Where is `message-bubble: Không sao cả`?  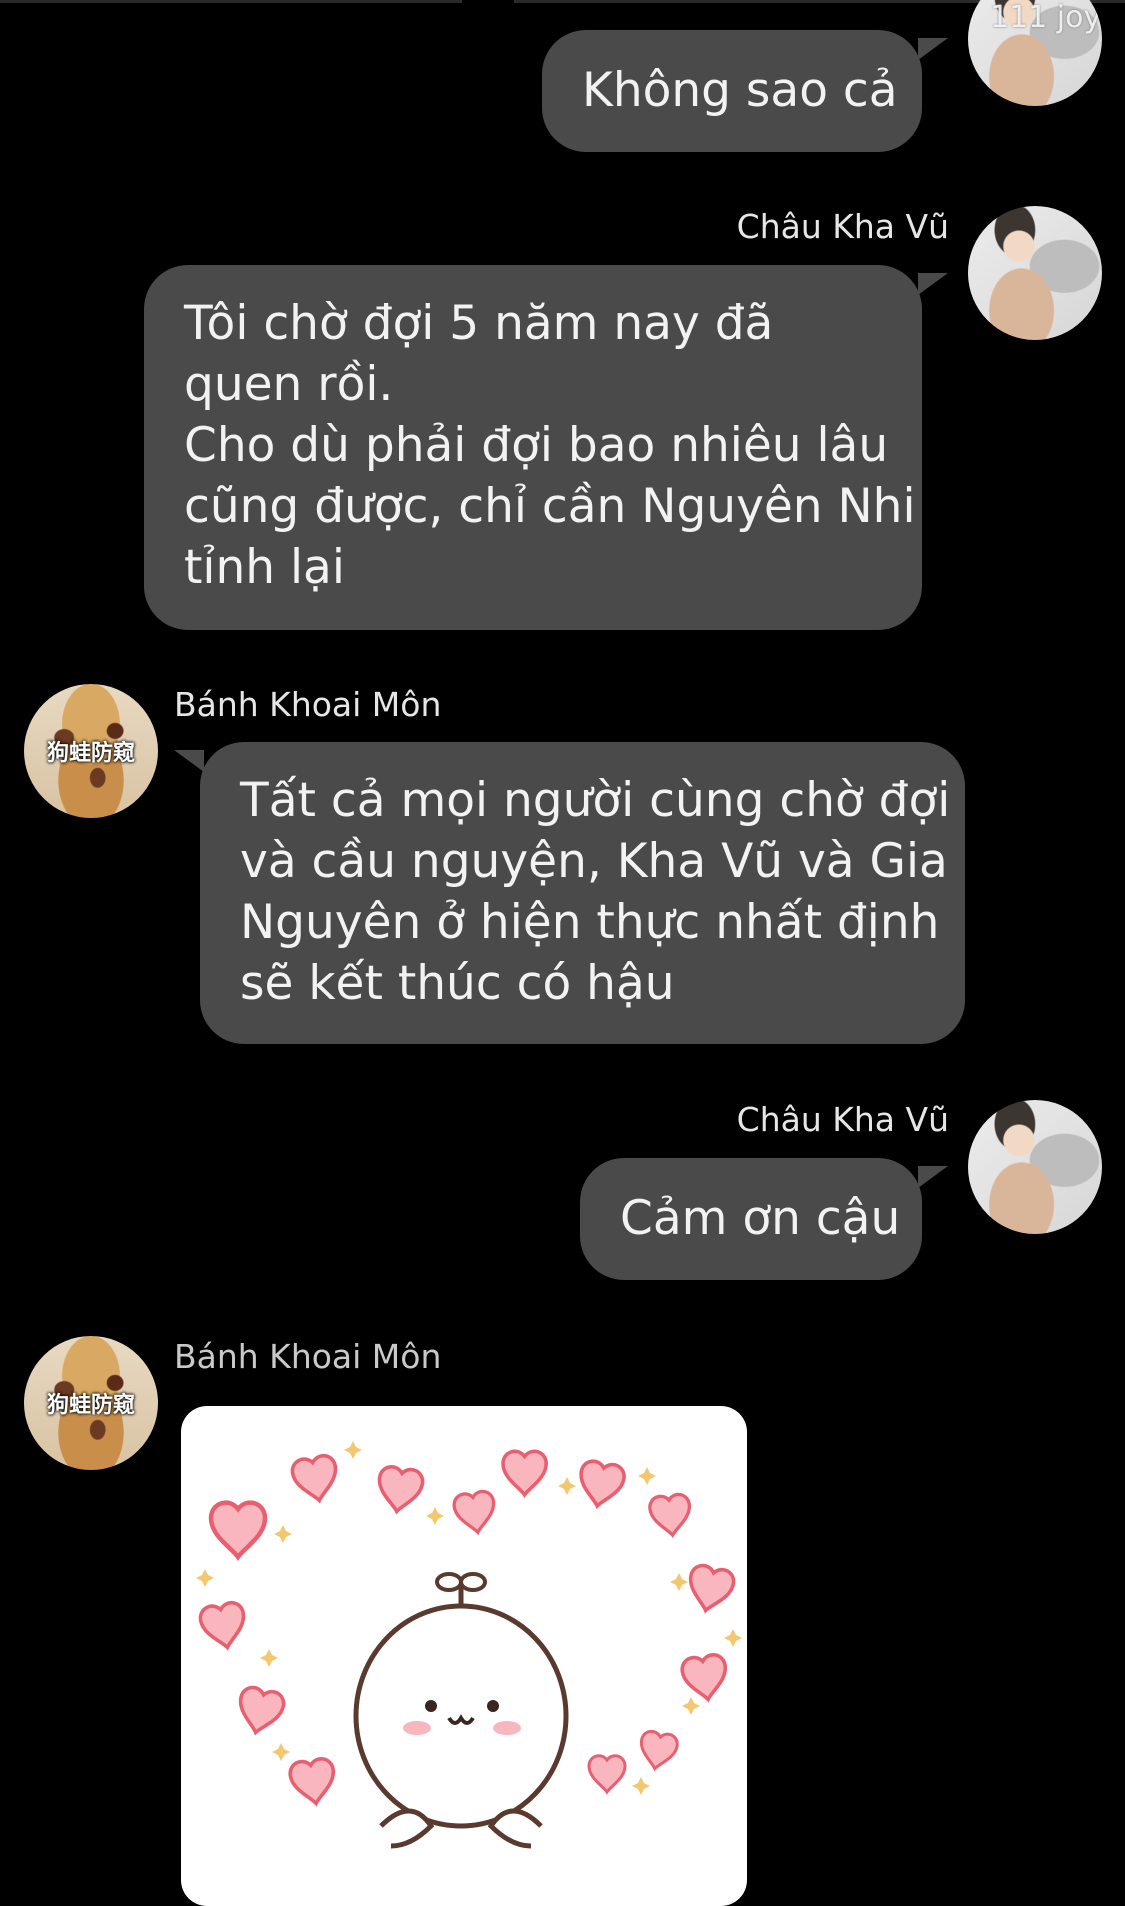
message-bubble: Không sao cả is located at coordinates (732, 91).